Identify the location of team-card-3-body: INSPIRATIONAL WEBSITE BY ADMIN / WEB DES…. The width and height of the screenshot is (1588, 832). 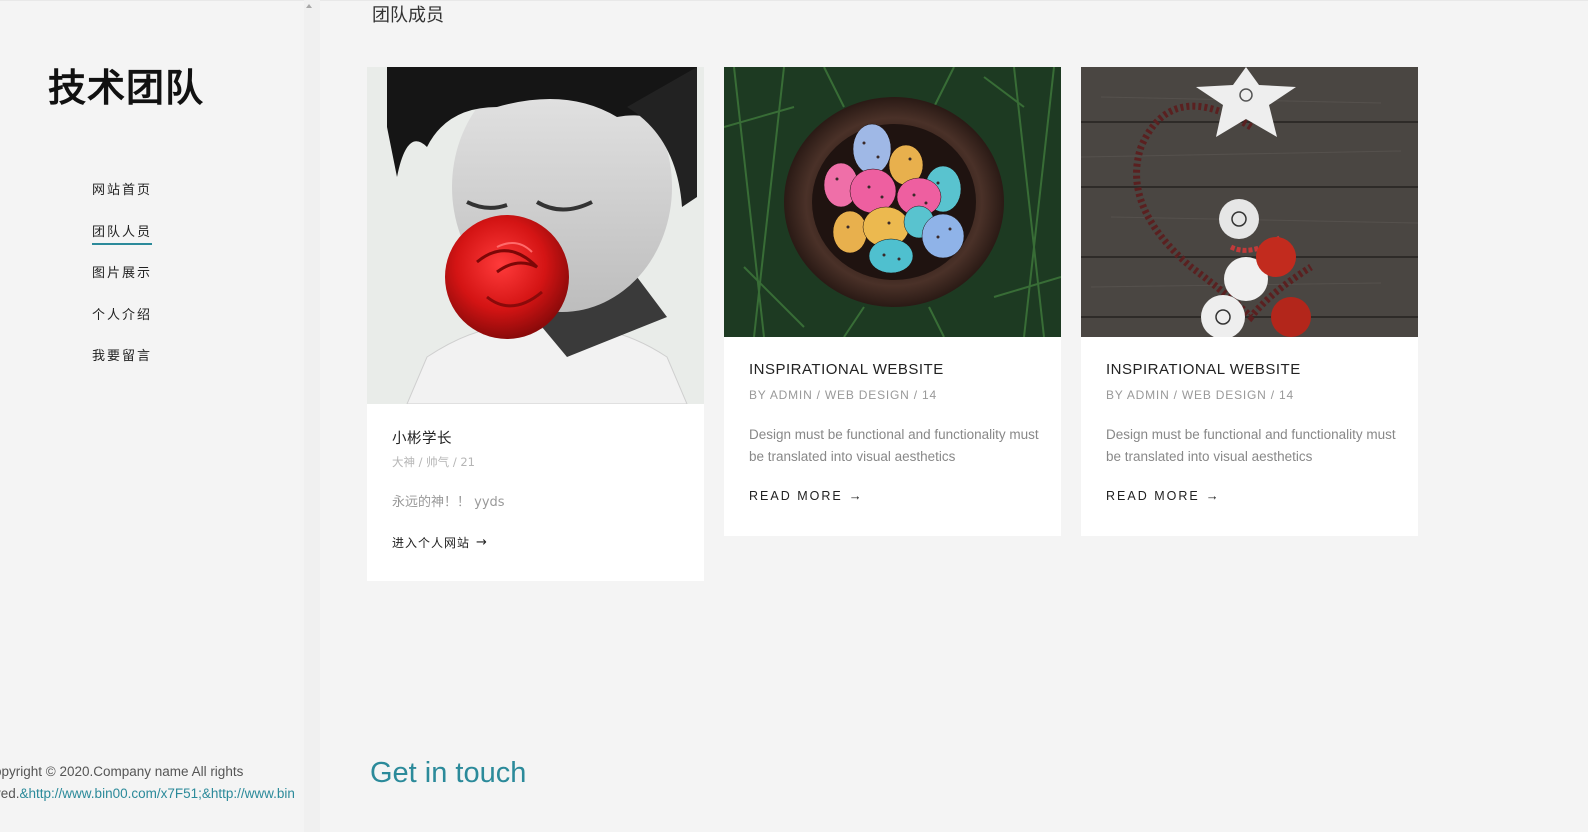
(1252, 433).